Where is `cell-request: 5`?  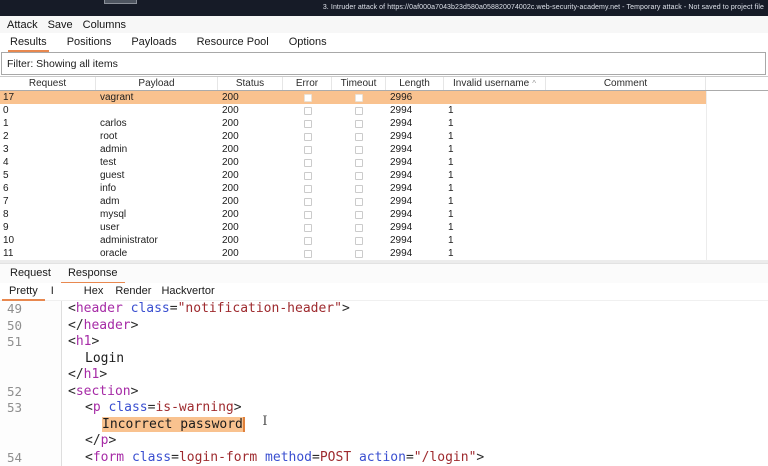
cell-request: 5 is located at coordinates (6, 175).